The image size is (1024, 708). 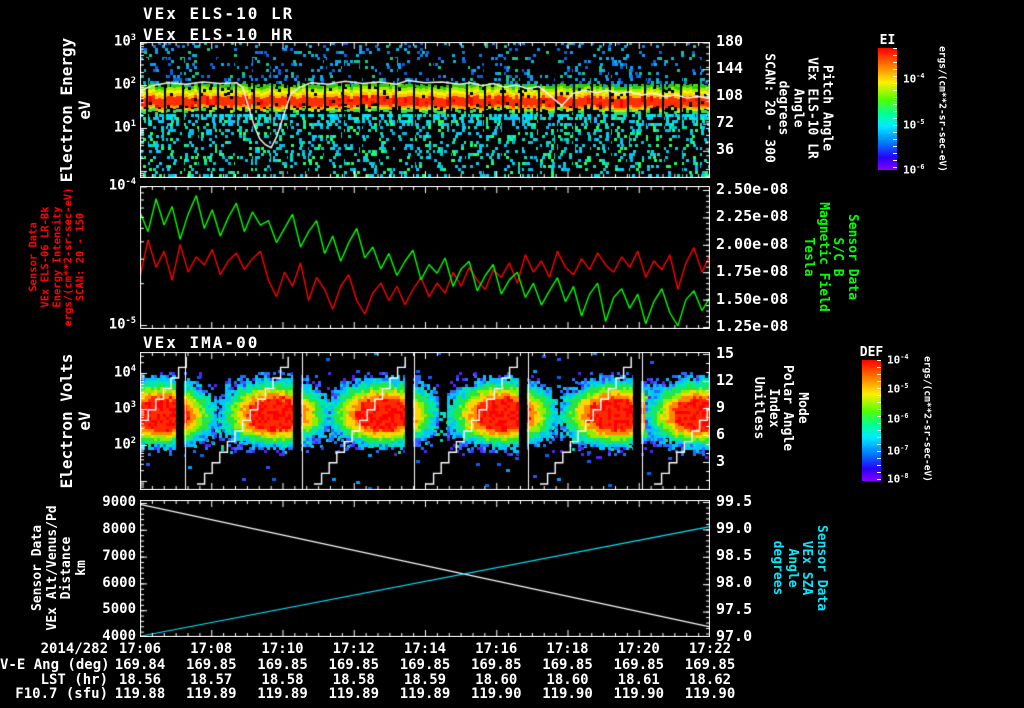 What do you see at coordinates (140, 694) in the screenshot?
I see `footer-value: 119.88` at bounding box center [140, 694].